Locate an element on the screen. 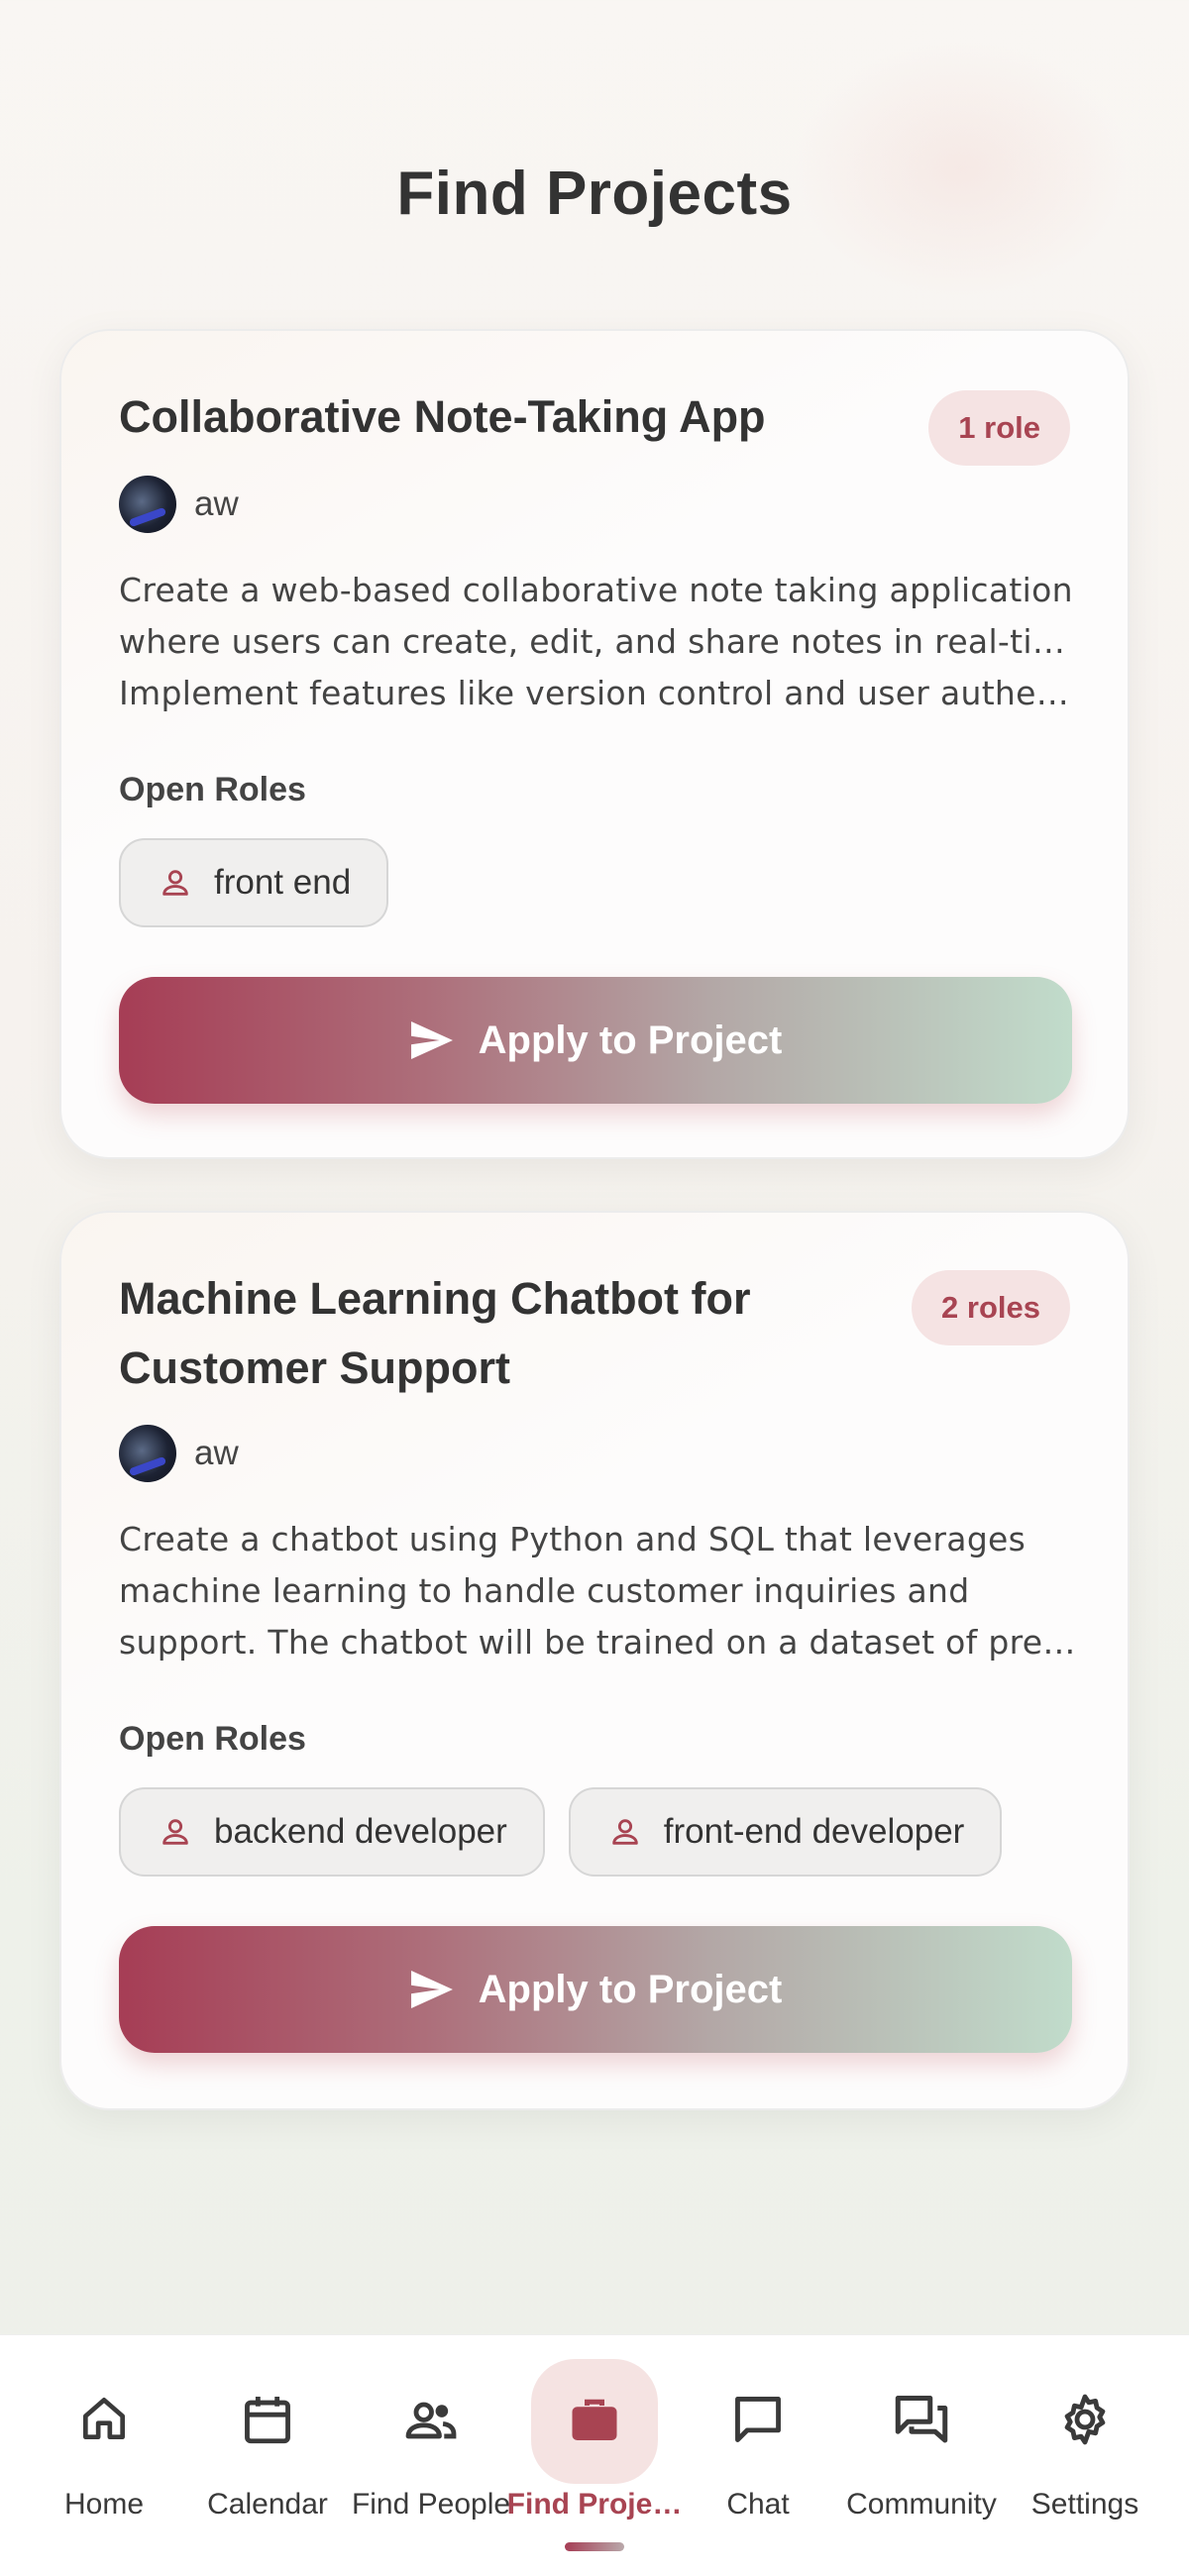 The image size is (1189, 2576). calendar-icon is located at coordinates (268, 2421).